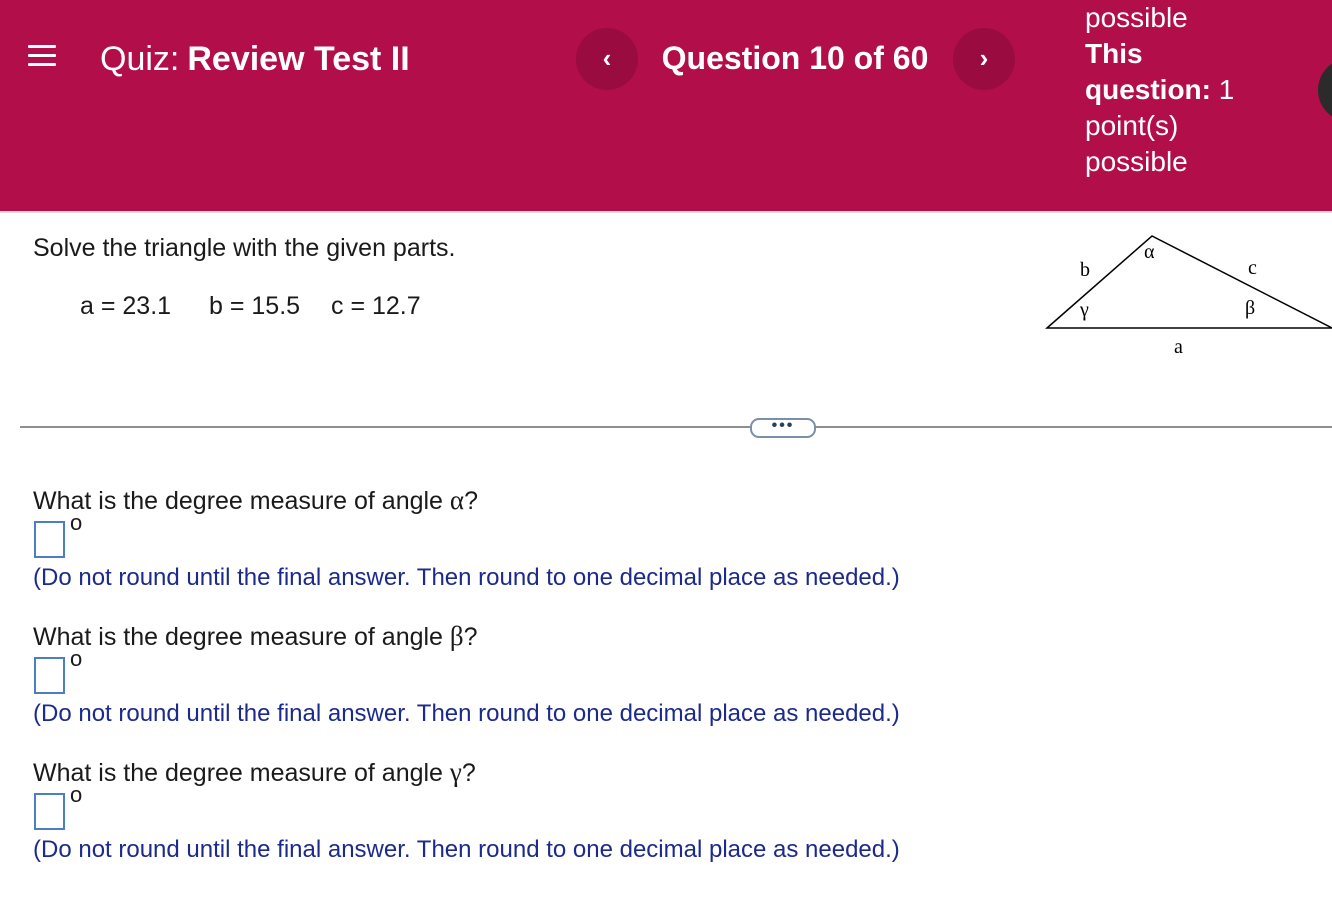 The image size is (1332, 903). What do you see at coordinates (1132, 125) in the screenshot?
I see `points-unit: point(s)` at bounding box center [1132, 125].